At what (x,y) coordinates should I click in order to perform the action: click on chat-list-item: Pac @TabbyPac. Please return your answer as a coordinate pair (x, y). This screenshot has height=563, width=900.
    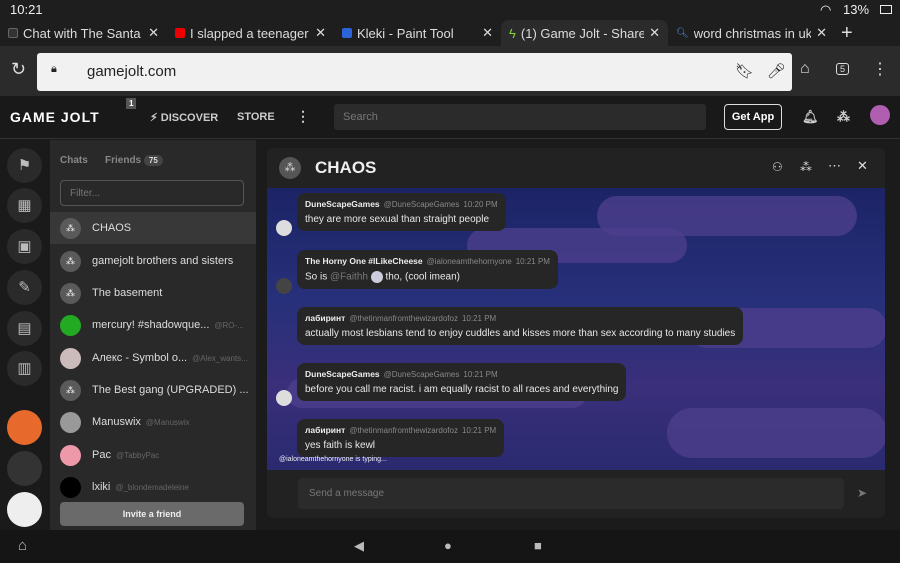
    Looking at the image, I should click on (153, 455).